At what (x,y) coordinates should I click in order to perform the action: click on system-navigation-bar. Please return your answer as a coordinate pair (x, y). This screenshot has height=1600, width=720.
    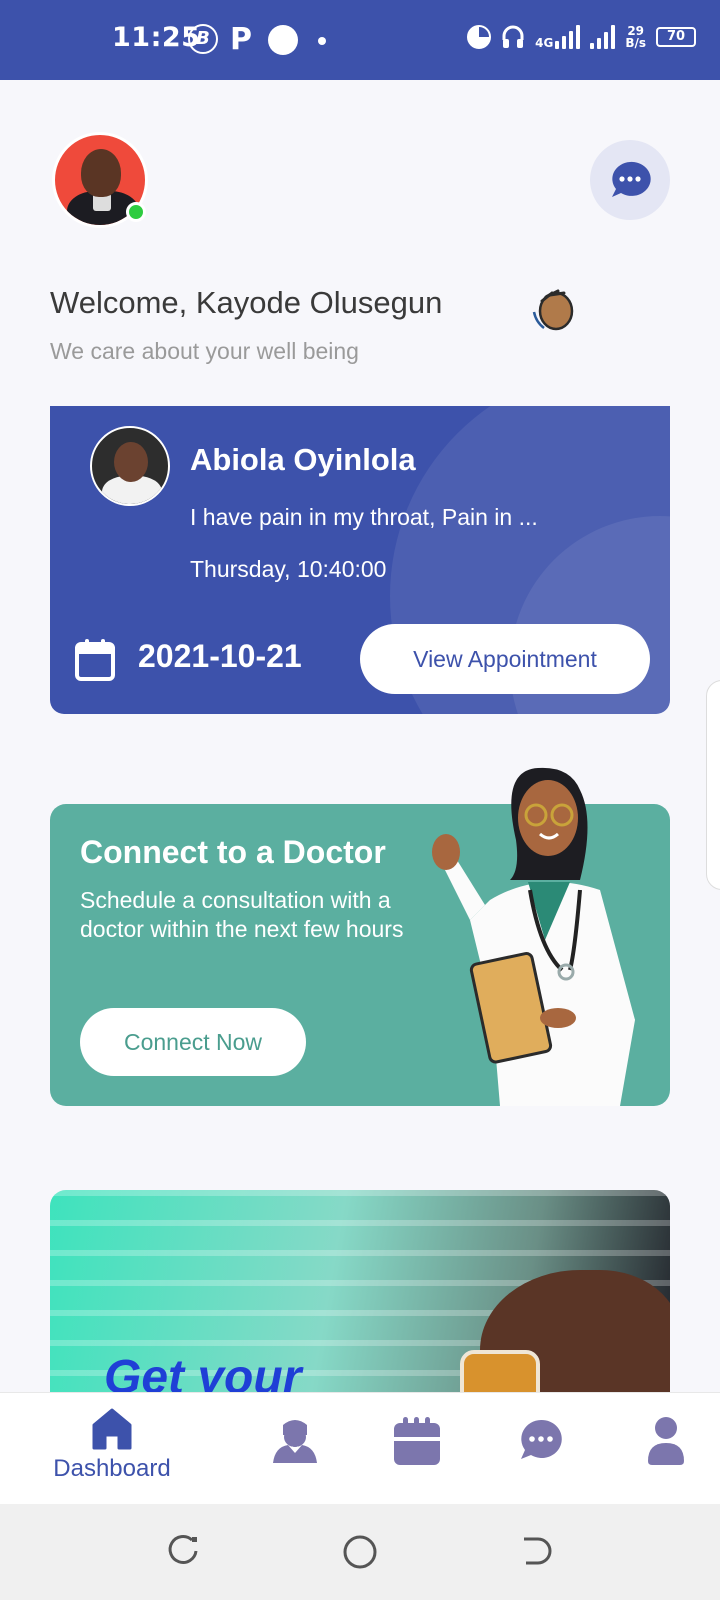
    Looking at the image, I should click on (360, 1552).